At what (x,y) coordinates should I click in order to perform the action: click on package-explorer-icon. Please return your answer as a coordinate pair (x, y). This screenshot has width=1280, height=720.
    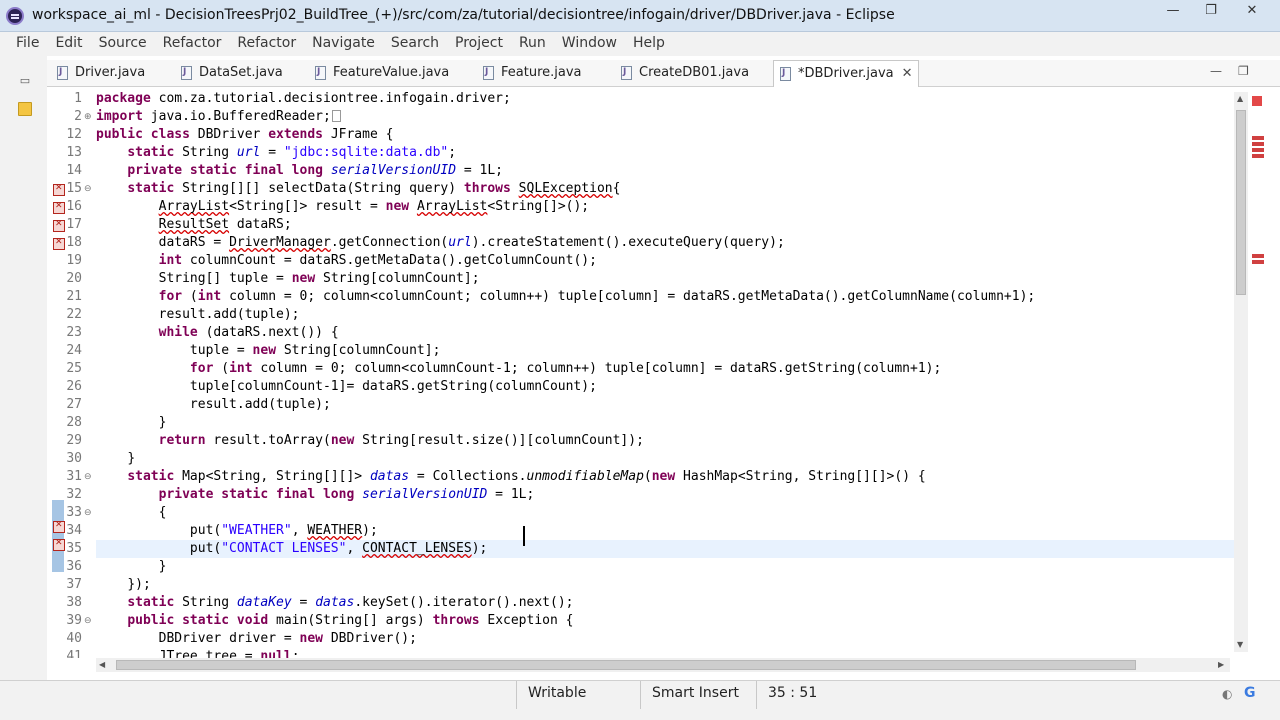
    Looking at the image, I should click on (25, 109).